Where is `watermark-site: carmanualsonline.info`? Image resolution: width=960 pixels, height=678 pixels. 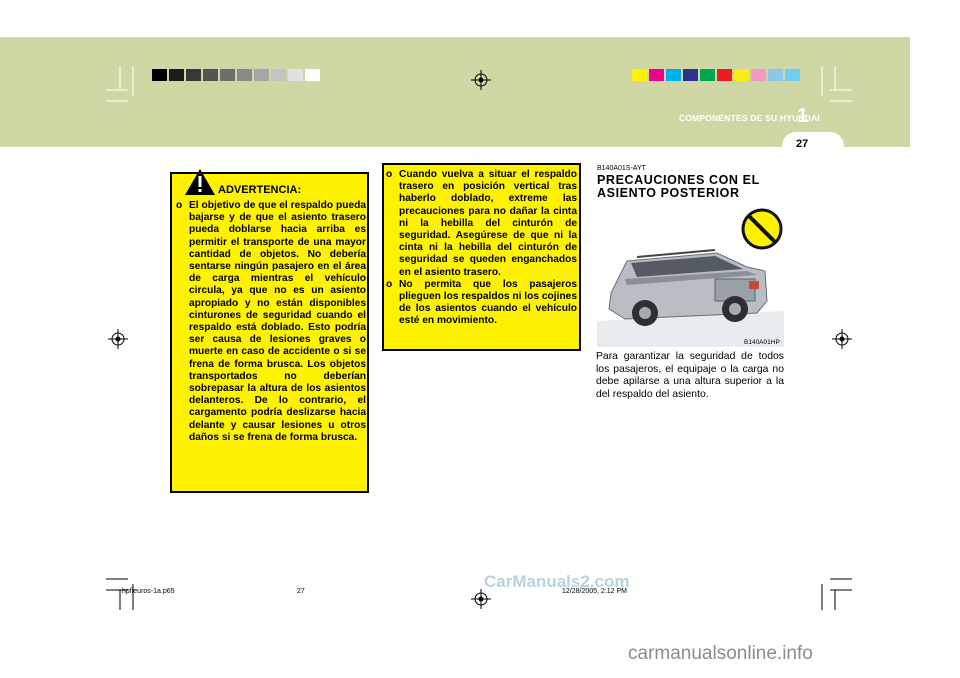 watermark-site: carmanualsonline.info is located at coordinates (720, 653).